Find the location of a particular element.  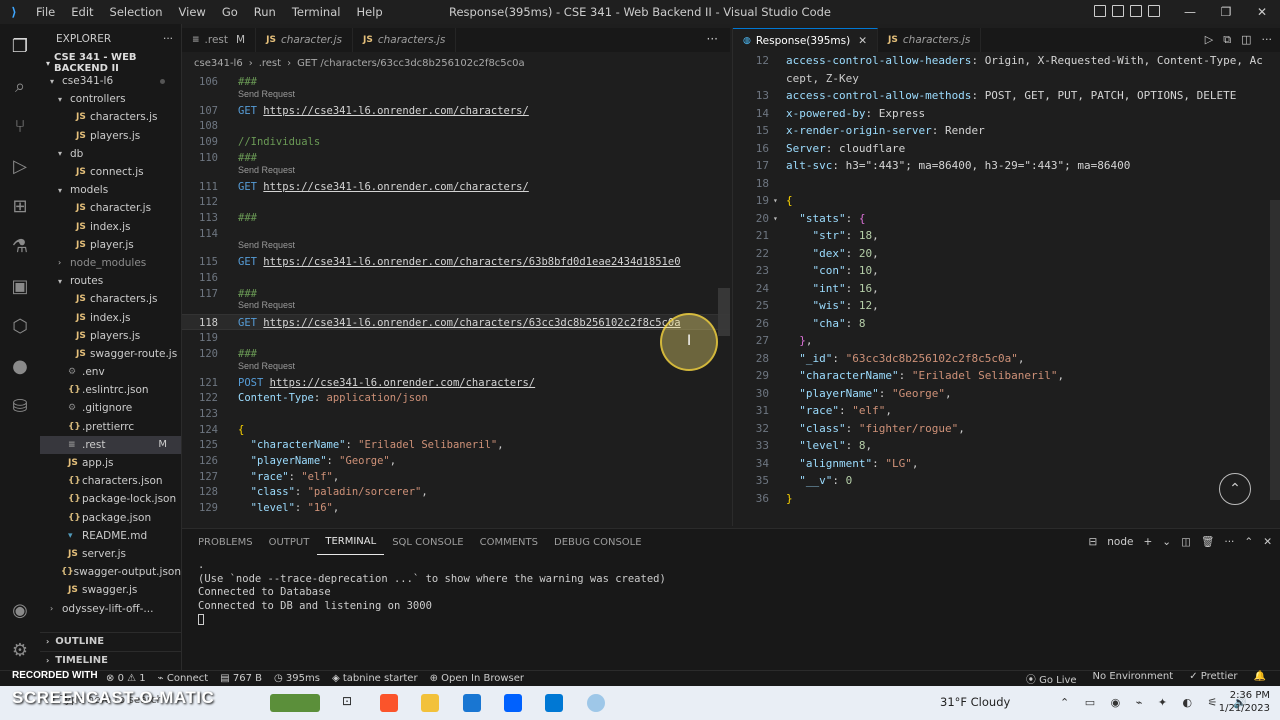

tree-item: ▾ db is located at coordinates (110, 154).